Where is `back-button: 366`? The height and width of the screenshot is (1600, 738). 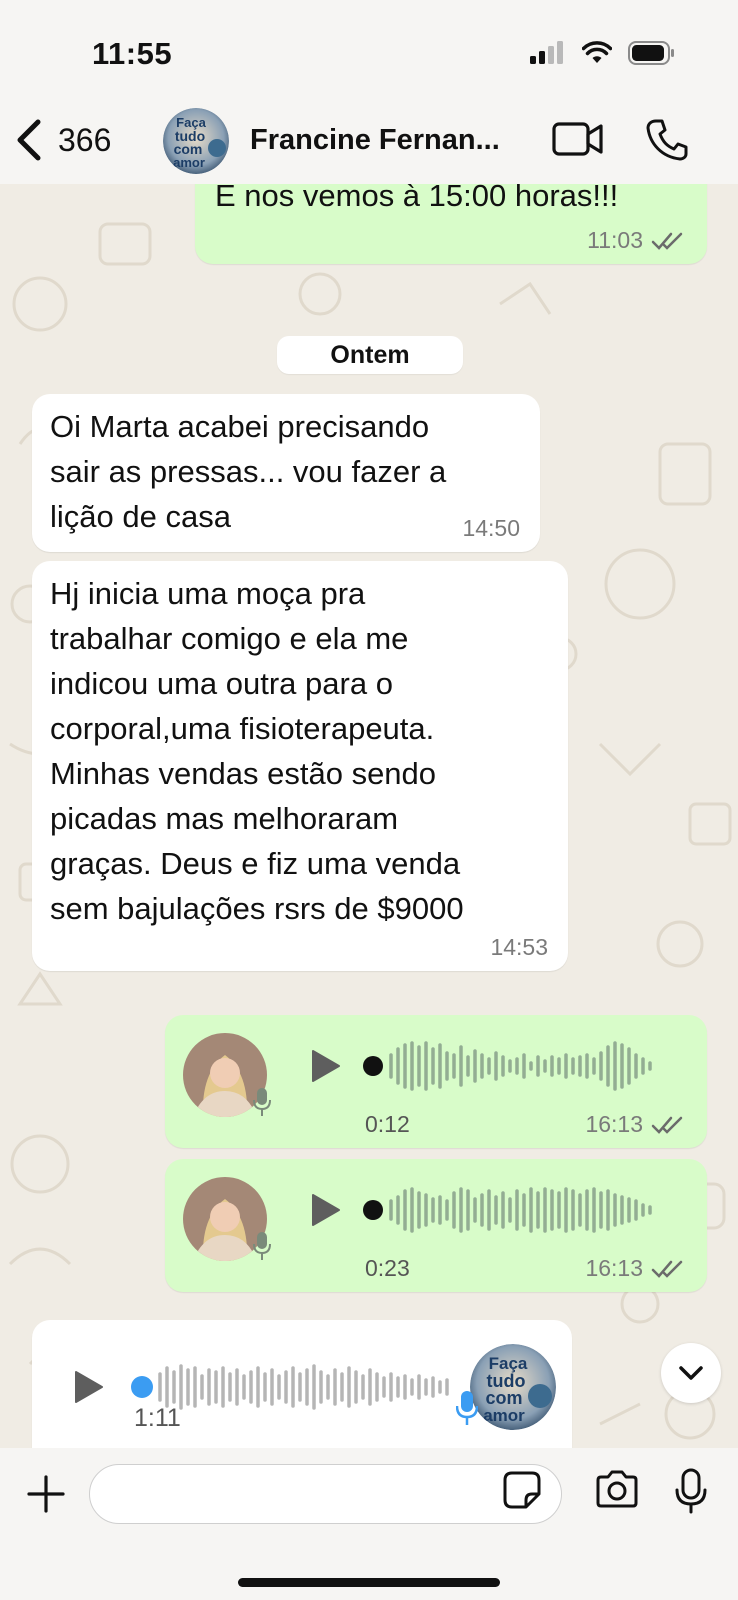 back-button: 366 is located at coordinates (62, 140).